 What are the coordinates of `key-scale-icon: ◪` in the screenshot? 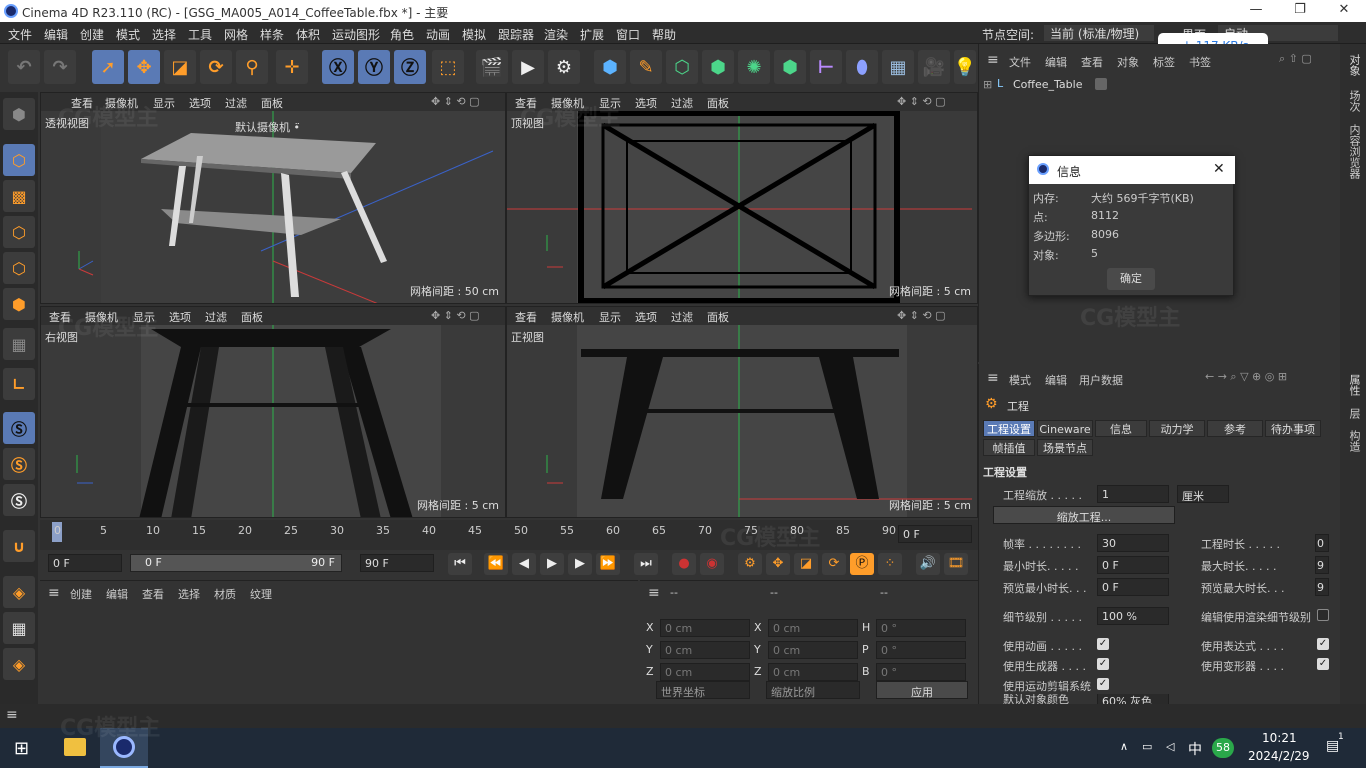 It's located at (806, 564).